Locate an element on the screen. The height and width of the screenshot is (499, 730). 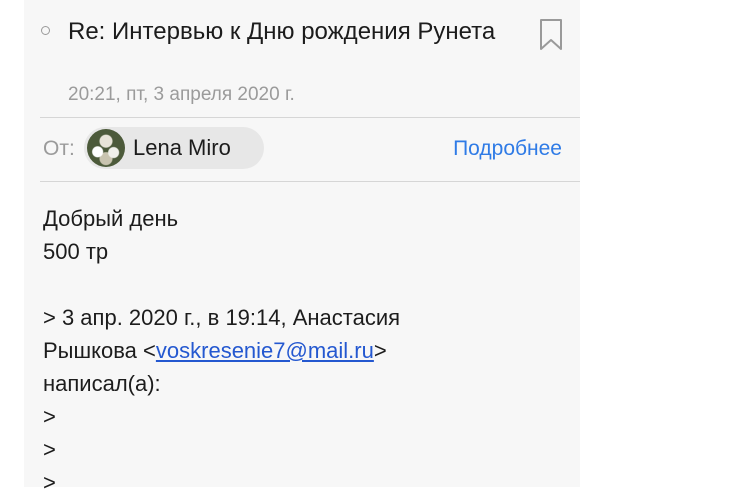
quote-wrote: написал(а): is located at coordinates (102, 383).